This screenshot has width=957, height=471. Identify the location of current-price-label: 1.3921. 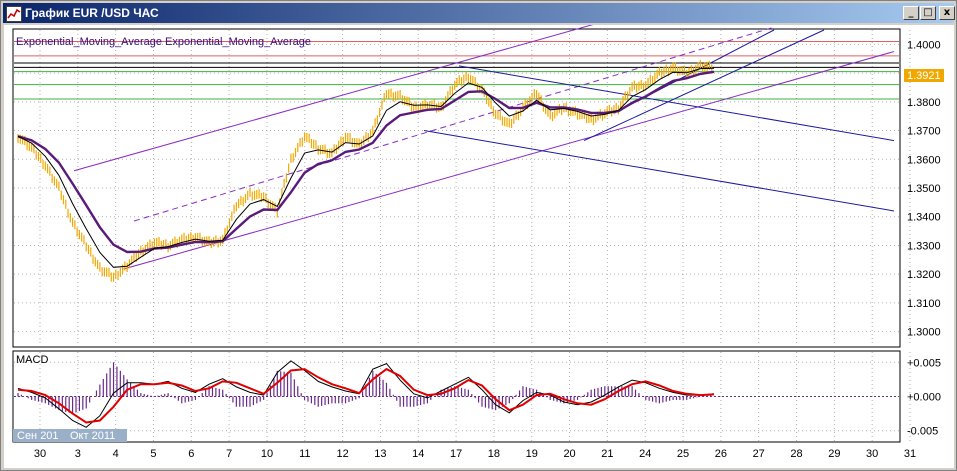
(924, 76).